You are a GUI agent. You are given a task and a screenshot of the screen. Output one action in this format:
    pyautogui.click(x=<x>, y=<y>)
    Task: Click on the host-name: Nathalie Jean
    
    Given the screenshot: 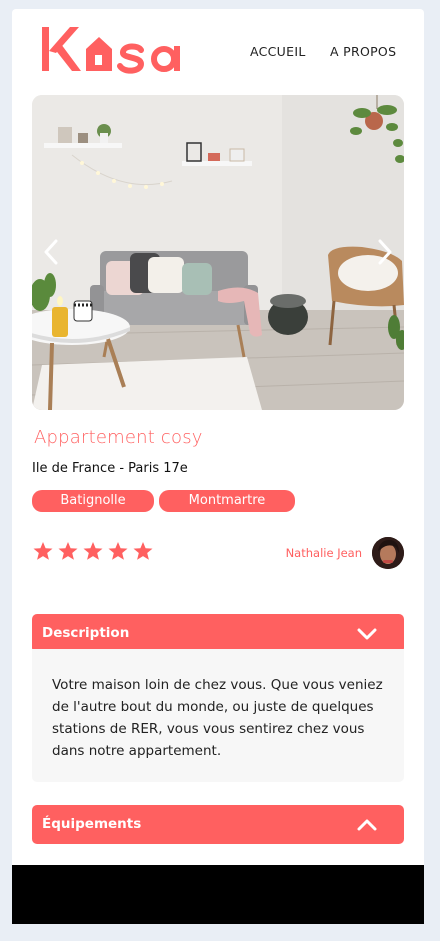 What is the action you would take?
    pyautogui.click(x=323, y=553)
    